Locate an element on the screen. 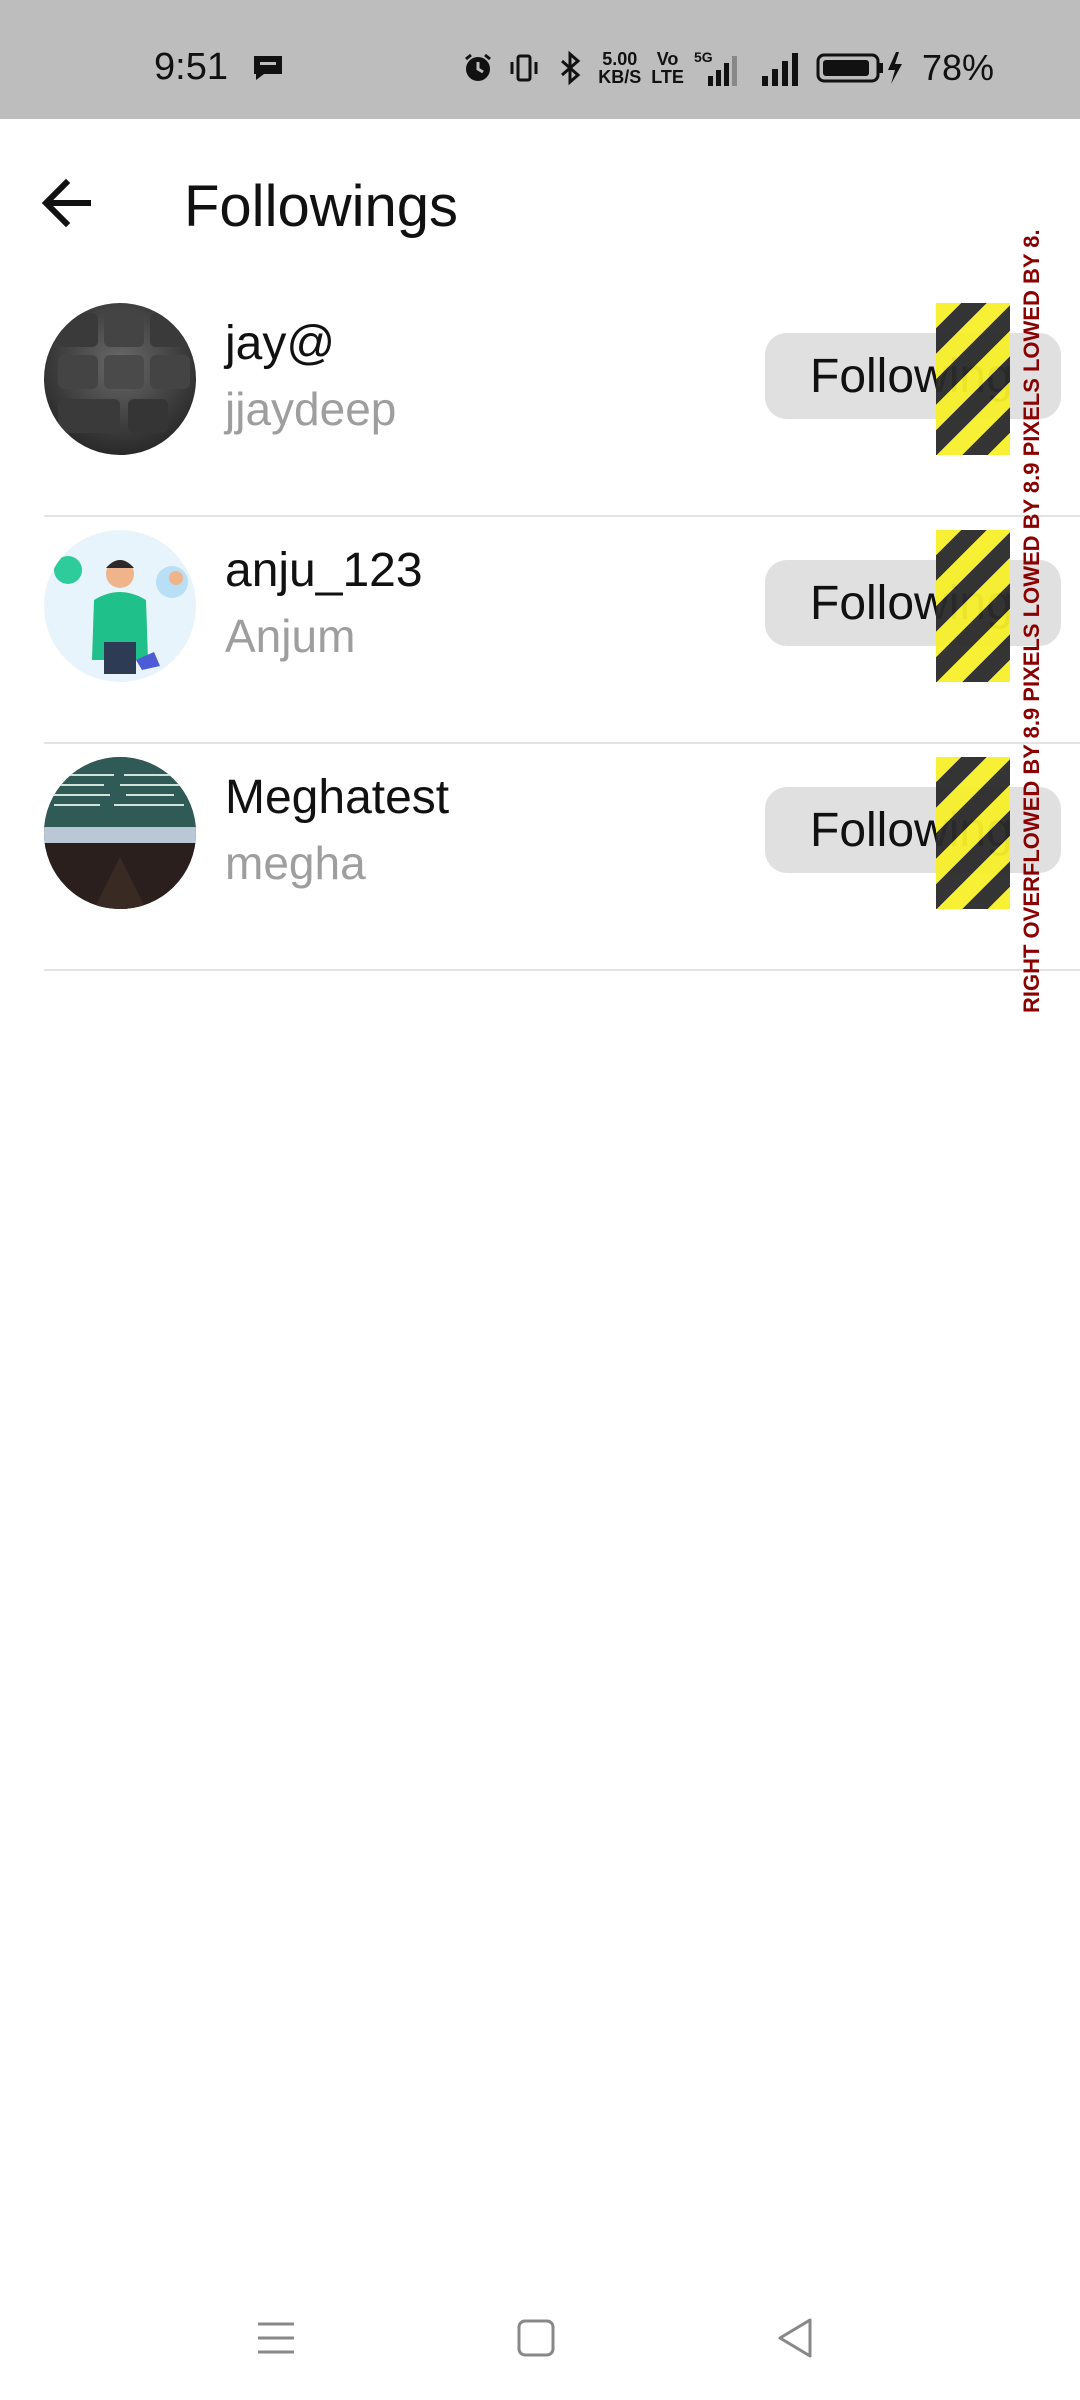 The height and width of the screenshot is (2400, 1080). status-bar: 9:51 5.00 KB/S Vo LTE 5G 78% is located at coordinates (540, 59).